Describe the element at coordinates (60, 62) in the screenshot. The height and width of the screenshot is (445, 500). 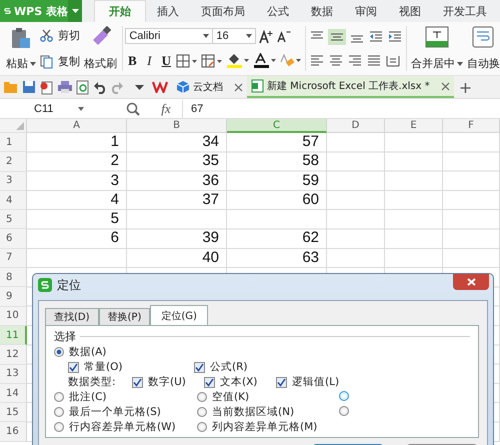
I see `copy-button: 复制` at that location.